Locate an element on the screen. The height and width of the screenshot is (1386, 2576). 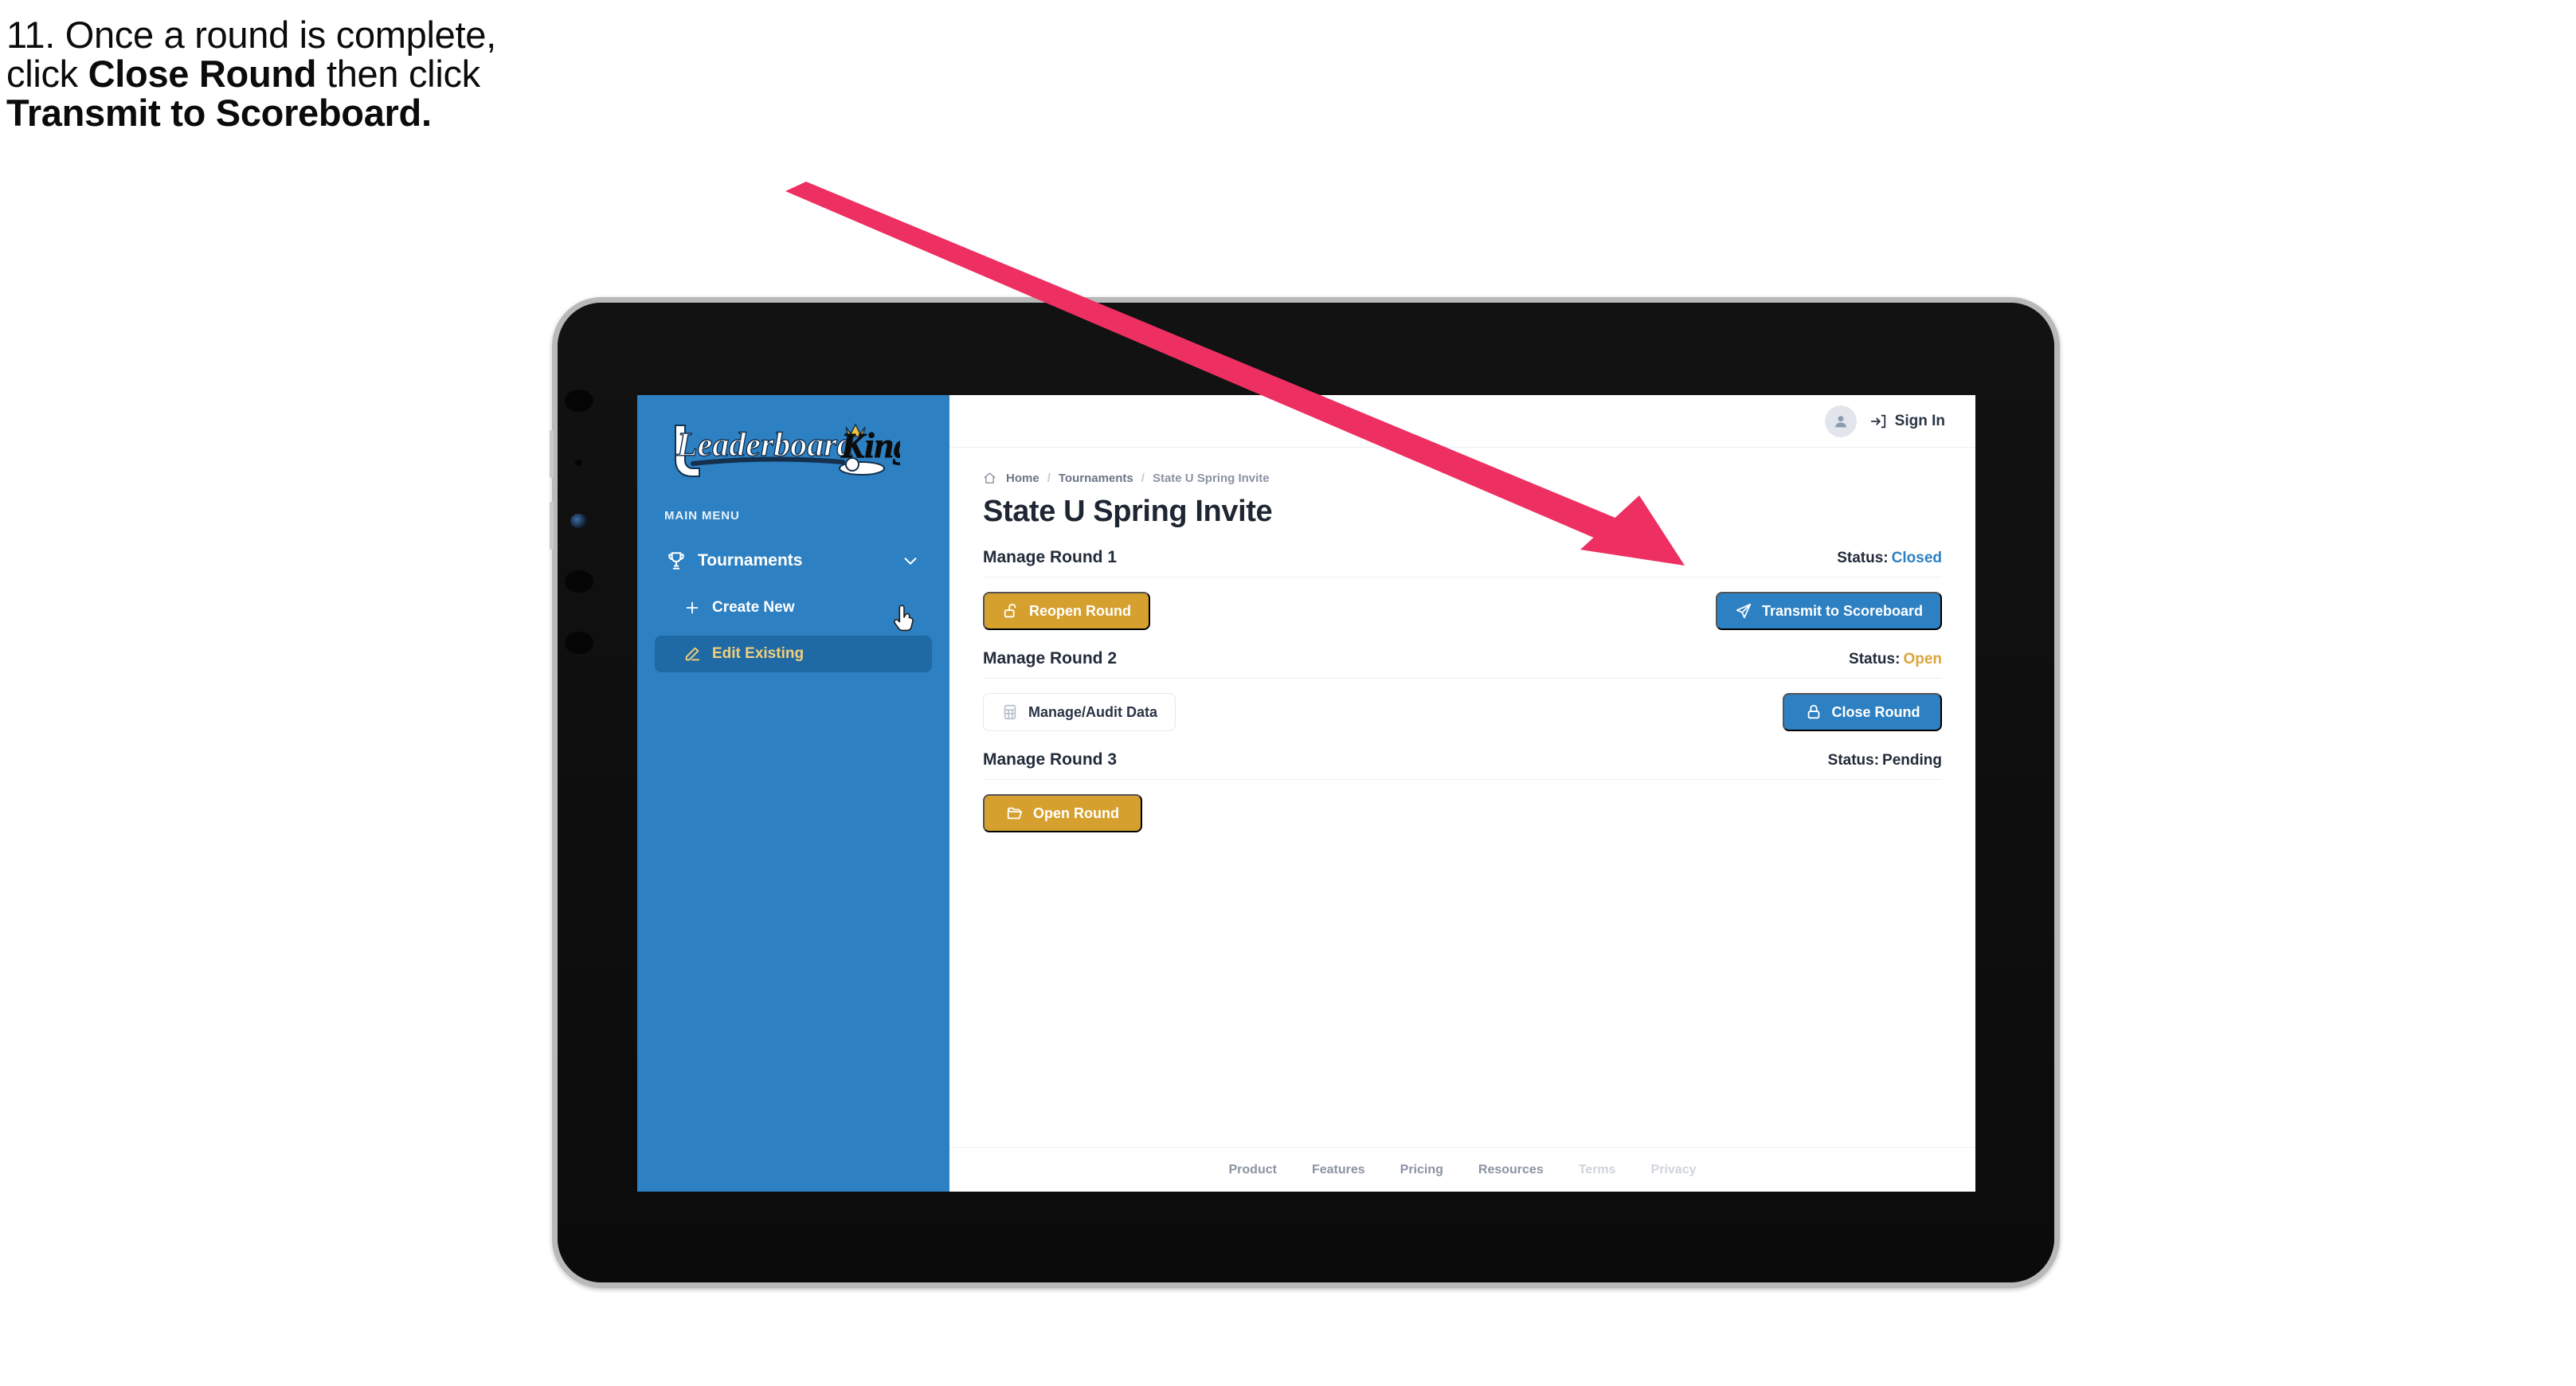
round-3-title: Manage Round 3 is located at coordinates (1050, 759).